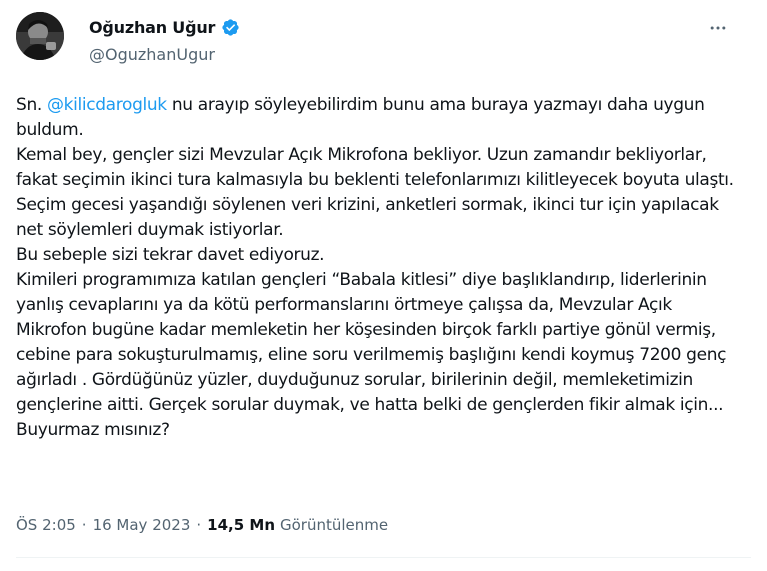  I want to click on tweet-text-prefix: Sn., so click(31, 105).